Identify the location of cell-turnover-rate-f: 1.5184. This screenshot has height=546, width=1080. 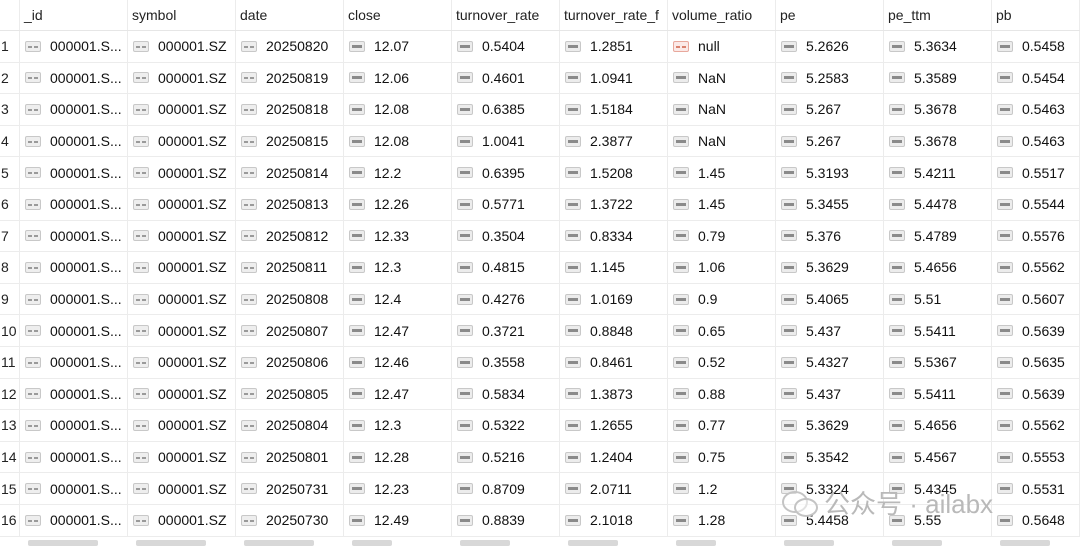
(614, 109).